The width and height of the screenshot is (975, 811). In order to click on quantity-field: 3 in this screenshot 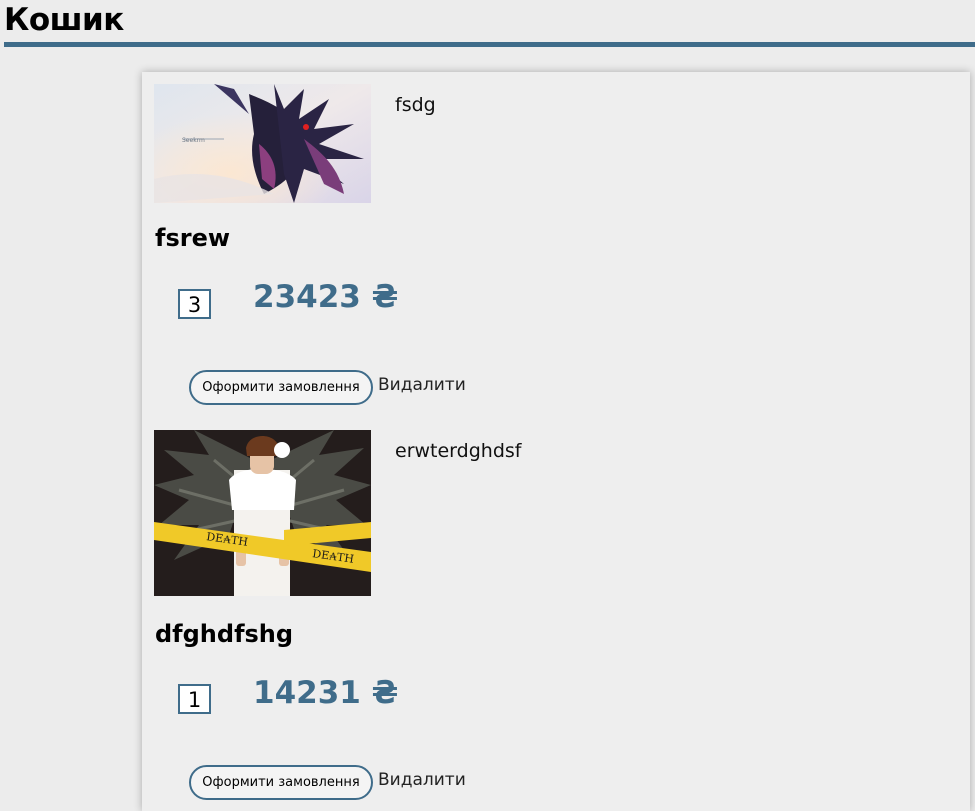, I will do `click(194, 304)`.